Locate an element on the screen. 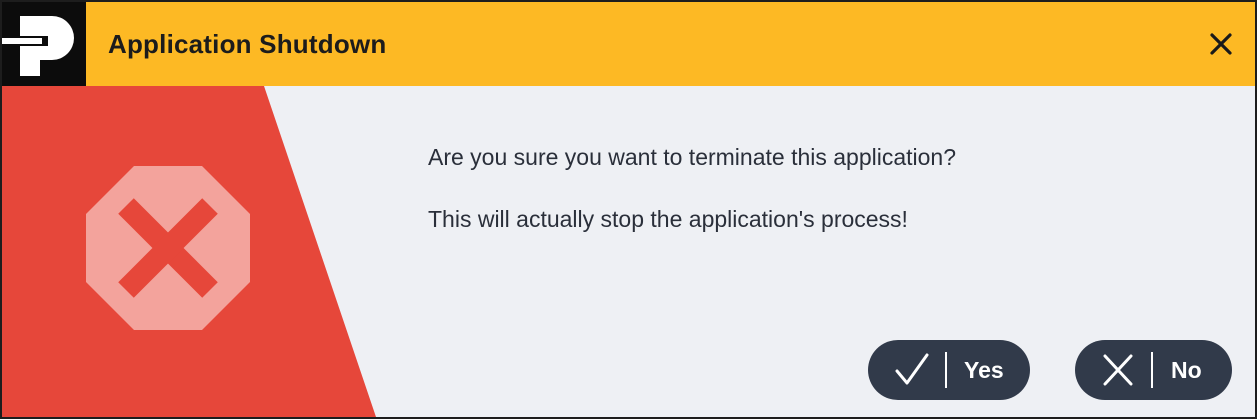 The image size is (1257, 419). x-mark-icon is located at coordinates (1118, 370).